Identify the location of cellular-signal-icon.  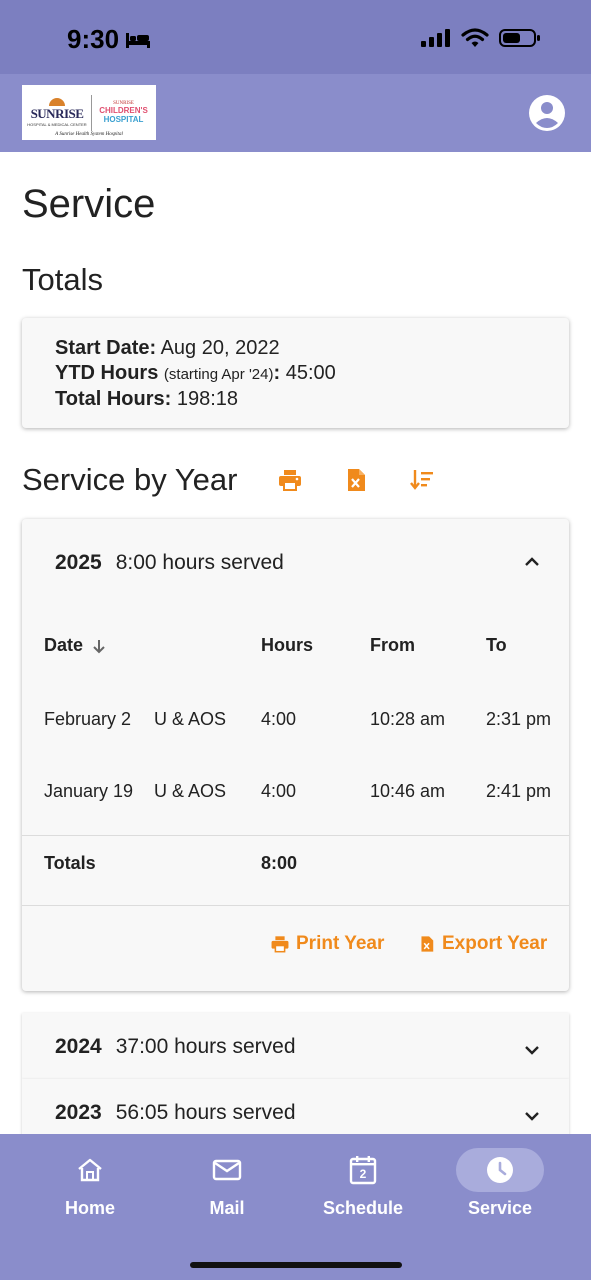
(435, 38).